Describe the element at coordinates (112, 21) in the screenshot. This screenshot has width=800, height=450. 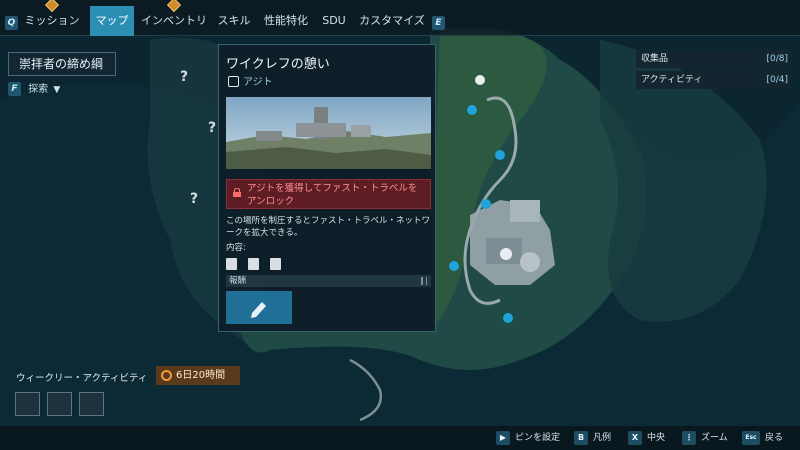
I see `tab-map: マップ` at that location.